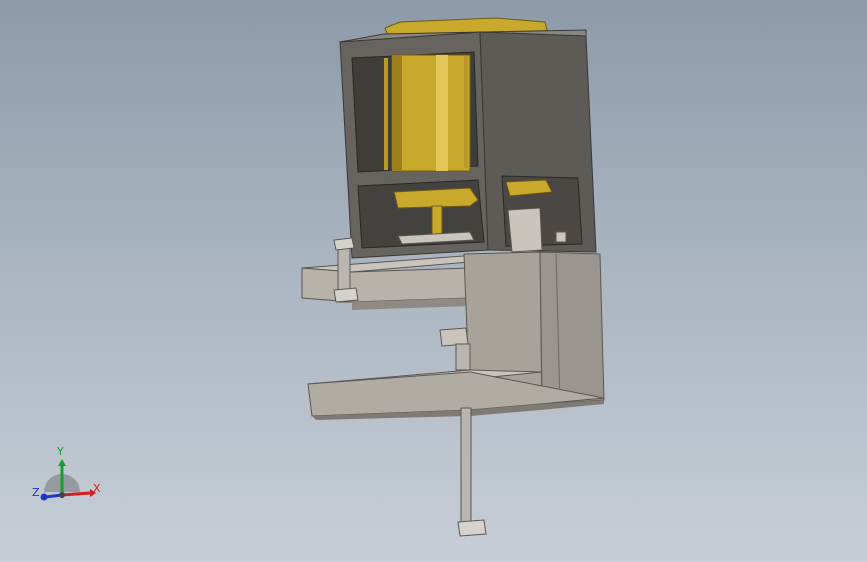 The width and height of the screenshot is (867, 562). What do you see at coordinates (397, 113) in the screenshot?
I see `motor-cylinder-shadow` at bounding box center [397, 113].